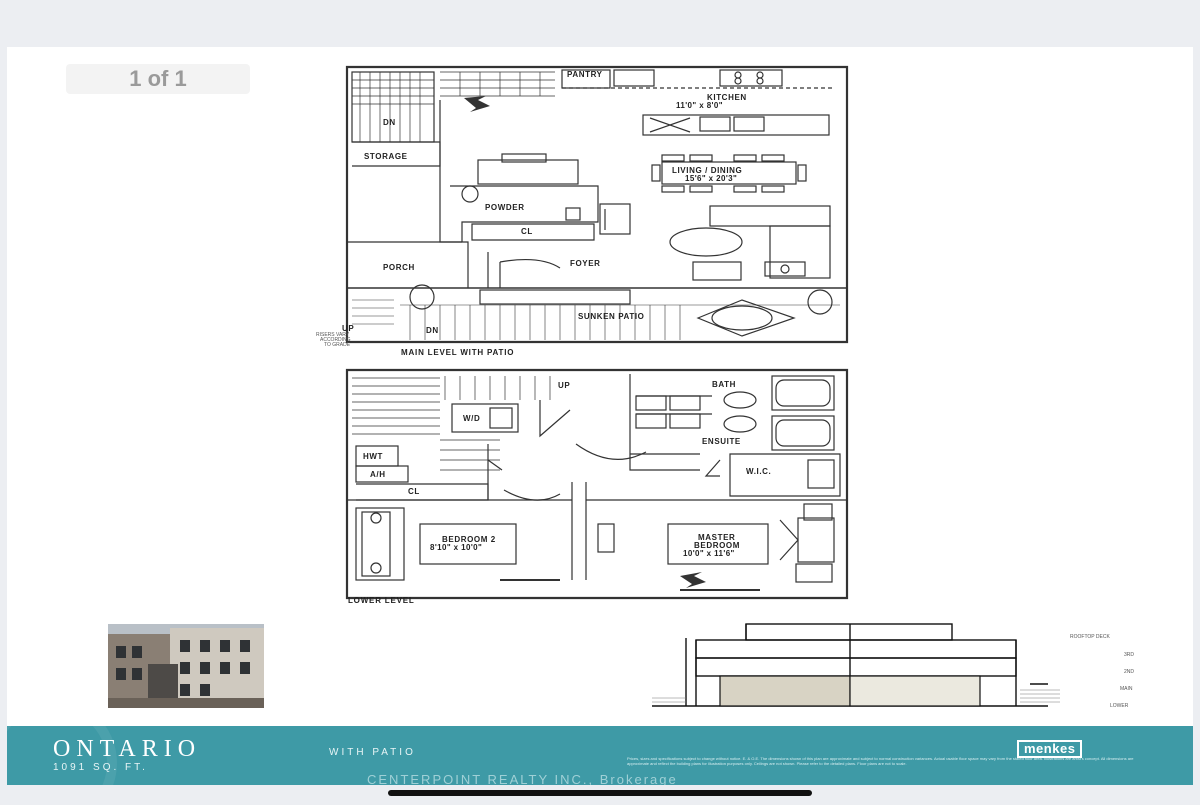 The image size is (1200, 805). I want to click on model-subtitle: WITH PATIO, so click(372, 752).